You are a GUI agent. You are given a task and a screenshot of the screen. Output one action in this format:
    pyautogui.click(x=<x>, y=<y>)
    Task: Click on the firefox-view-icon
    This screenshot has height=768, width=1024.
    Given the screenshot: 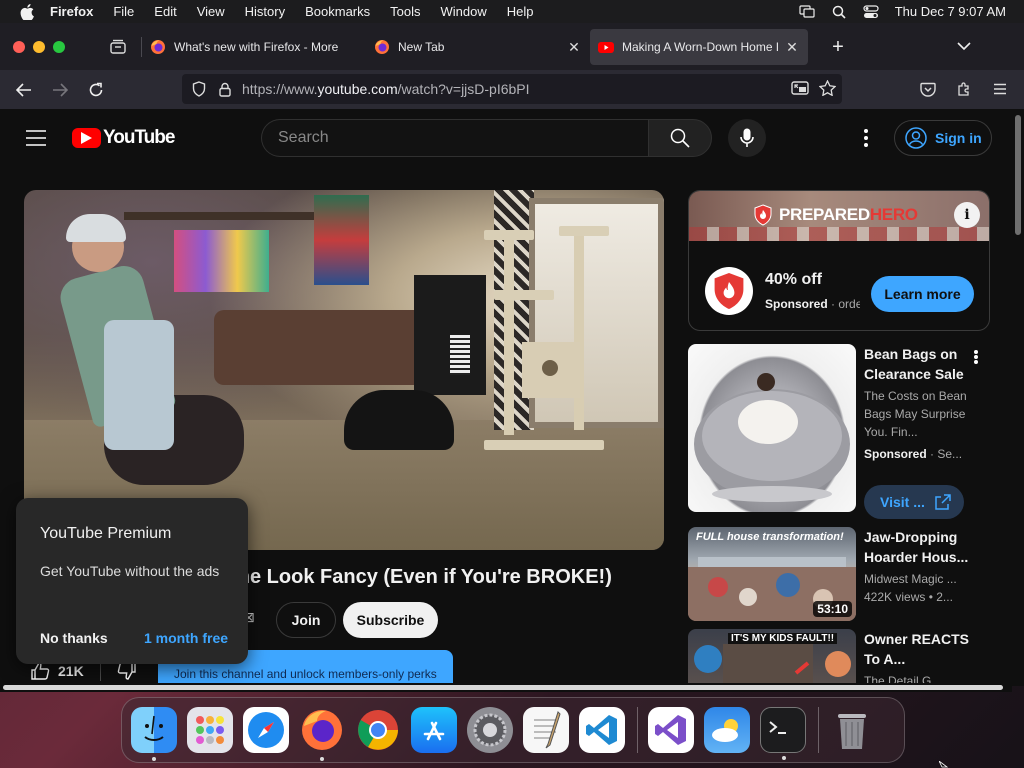 What is the action you would take?
    pyautogui.click(x=118, y=47)
    